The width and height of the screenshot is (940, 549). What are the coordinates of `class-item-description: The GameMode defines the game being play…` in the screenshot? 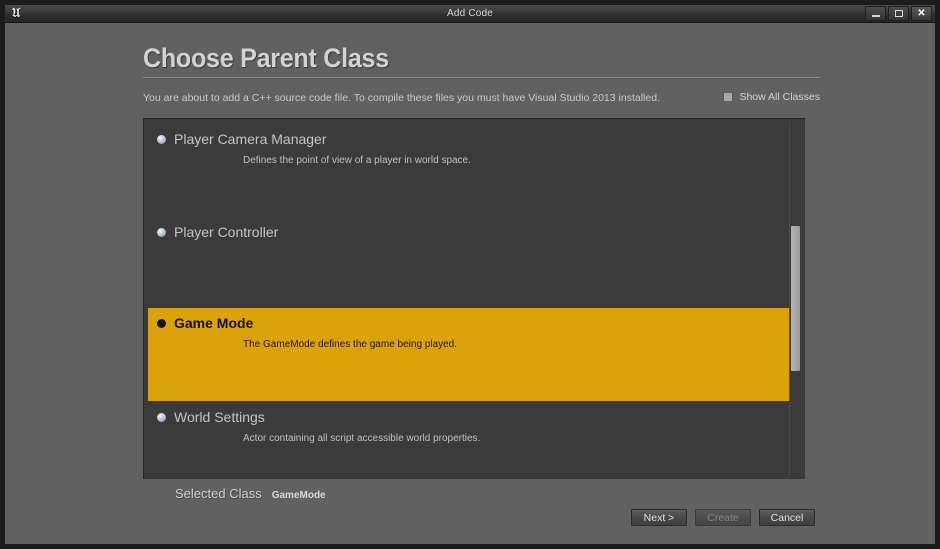 It's located at (350, 344).